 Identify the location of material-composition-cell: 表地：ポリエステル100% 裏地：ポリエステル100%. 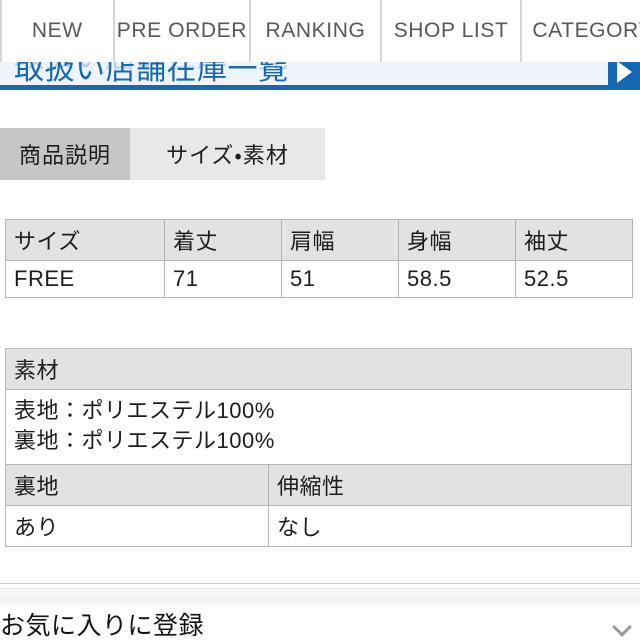
(318, 427).